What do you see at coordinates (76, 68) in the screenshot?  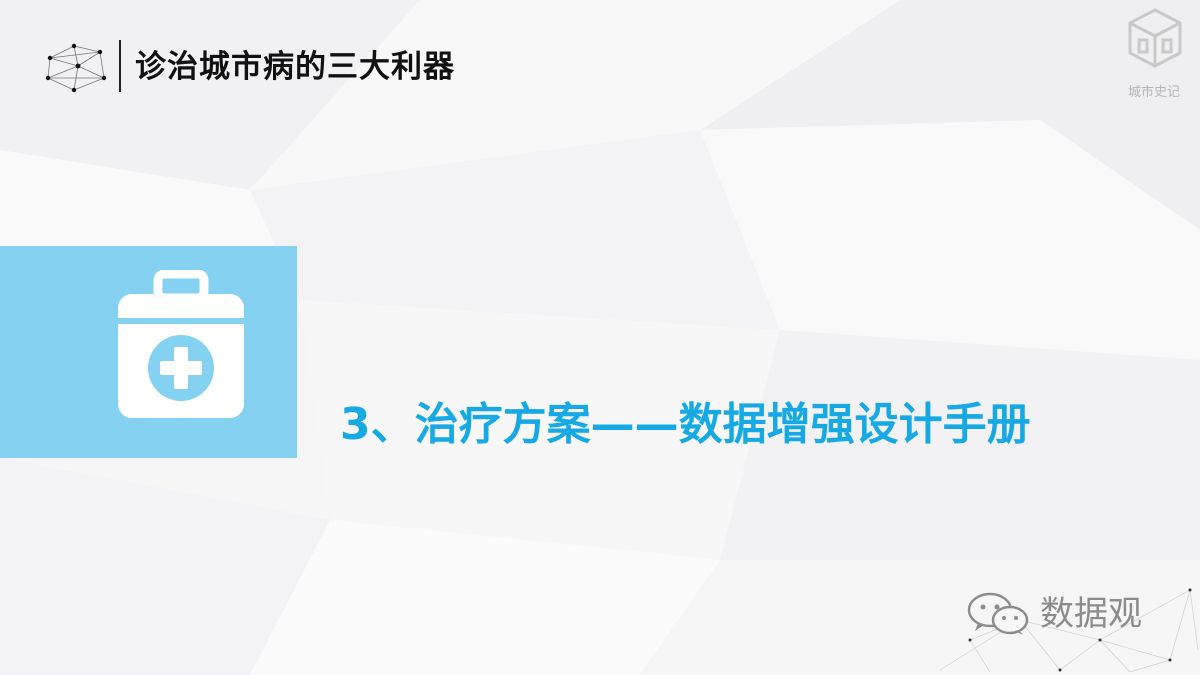 I see `network-logo-icon` at bounding box center [76, 68].